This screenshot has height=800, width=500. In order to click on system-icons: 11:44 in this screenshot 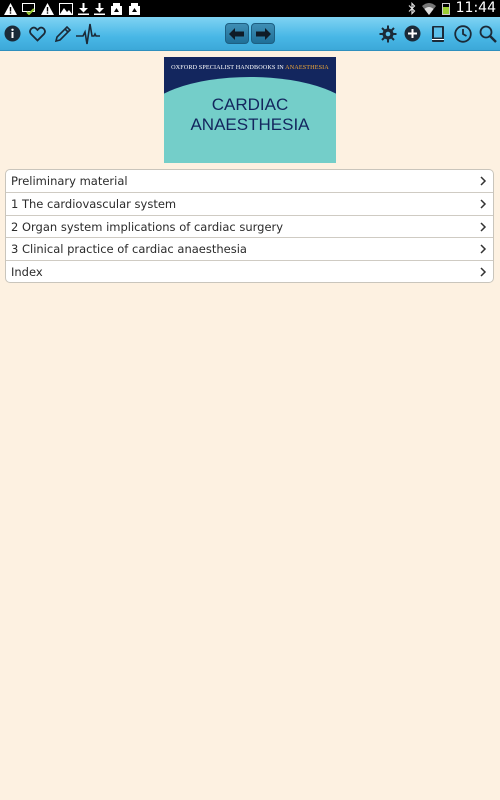, I will do `click(452, 8)`.